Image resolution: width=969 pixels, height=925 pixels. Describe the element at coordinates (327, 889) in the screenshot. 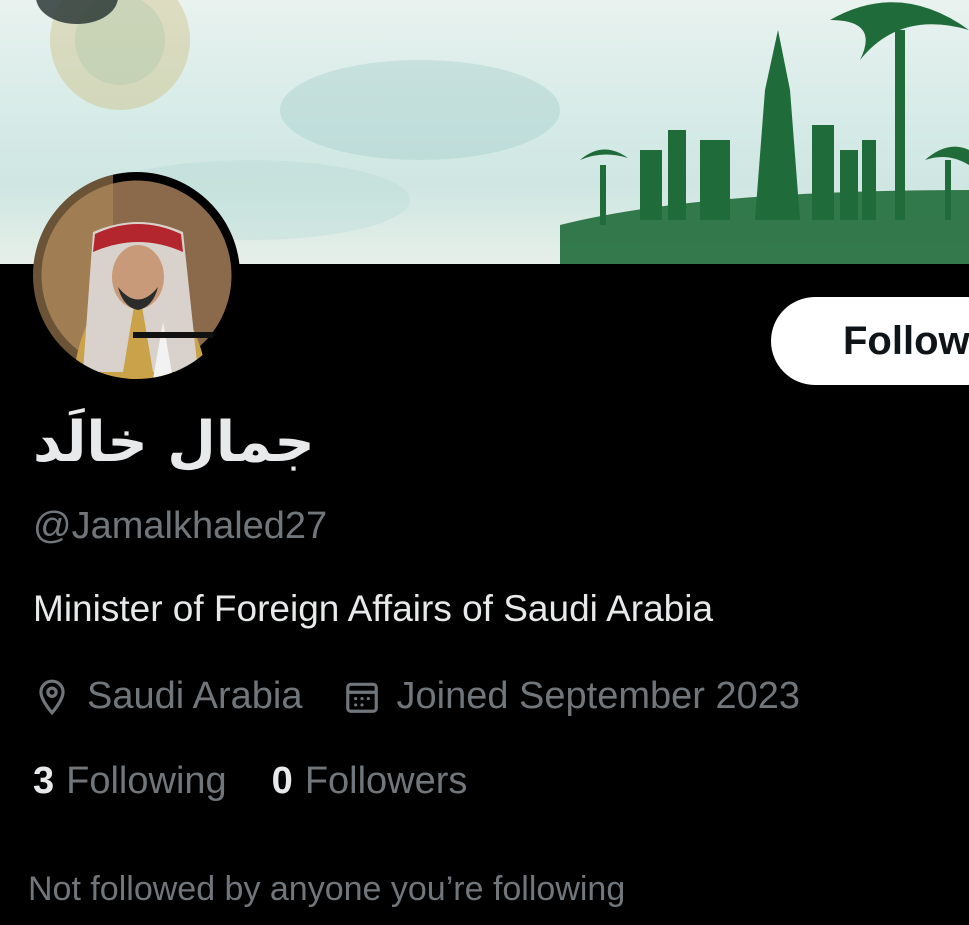

I see `mutual-followers-note: Not followed by anyone you’re following` at that location.